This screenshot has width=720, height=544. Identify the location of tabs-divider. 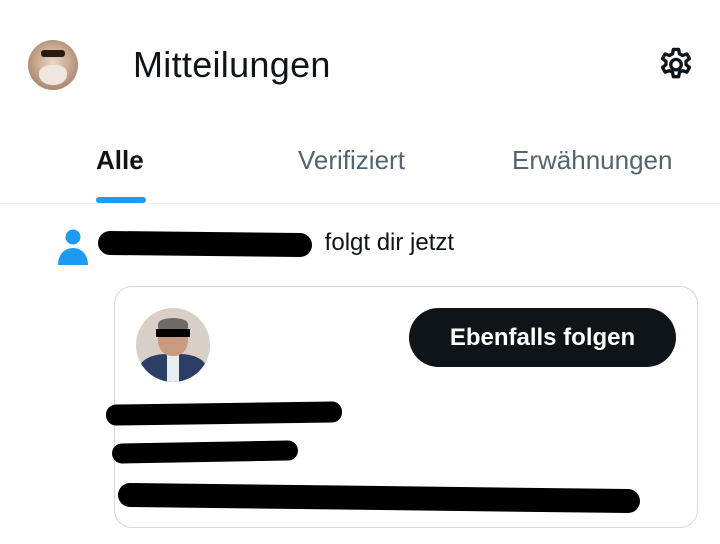
(360, 203).